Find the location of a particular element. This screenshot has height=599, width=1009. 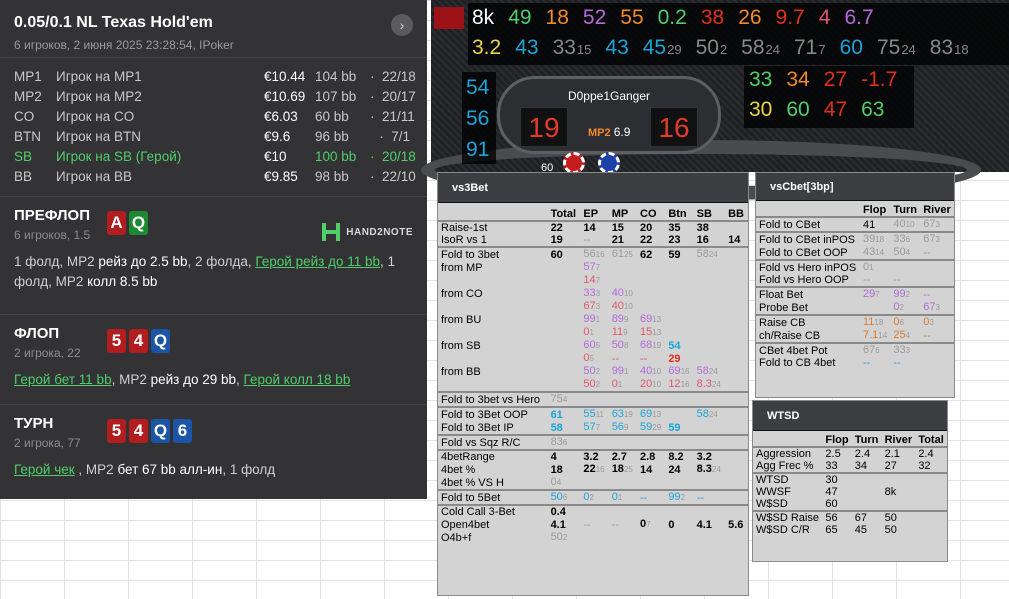

stat-row: 01 119 1513 is located at coordinates (593, 332).